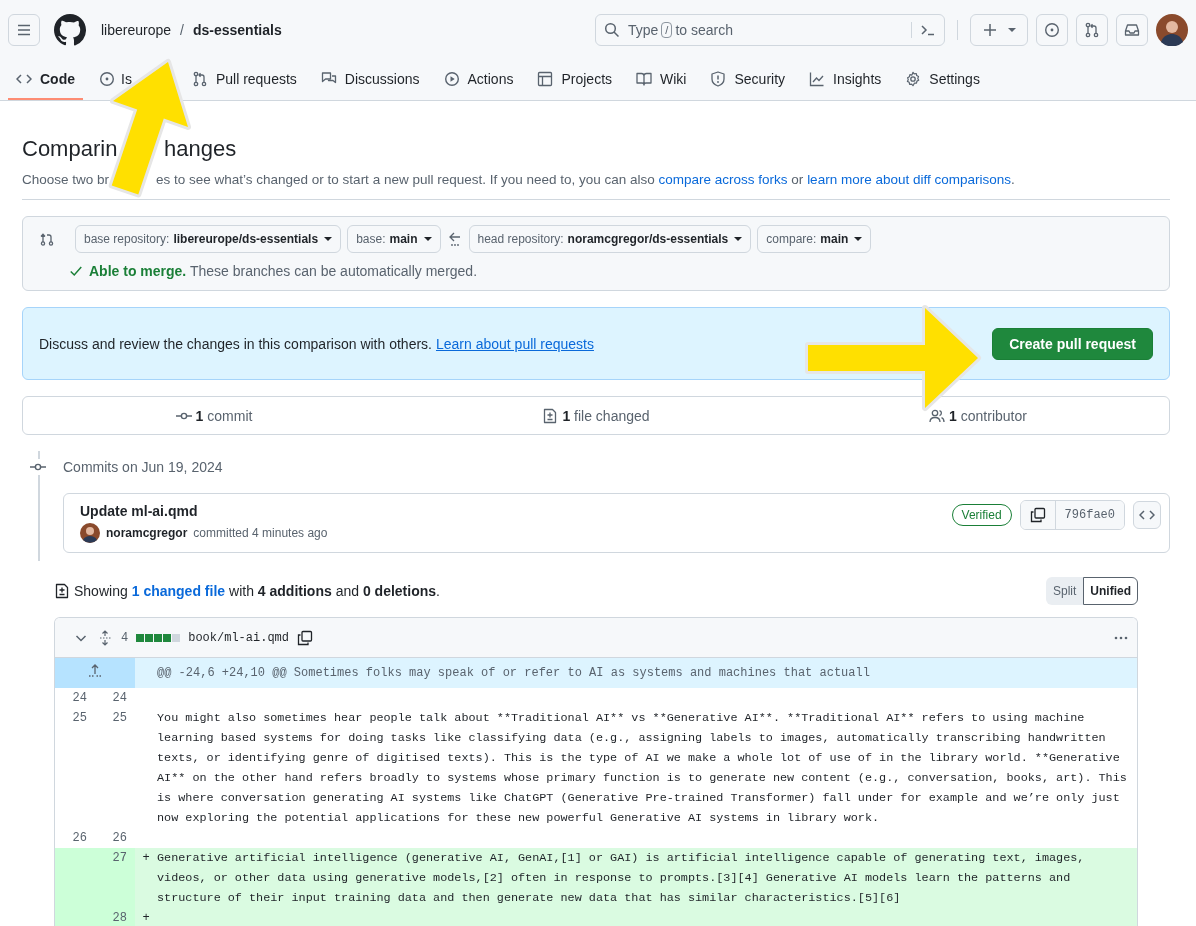  Describe the element at coordinates (370, 79) in the screenshot. I see `repository-tab: Discussions` at that location.